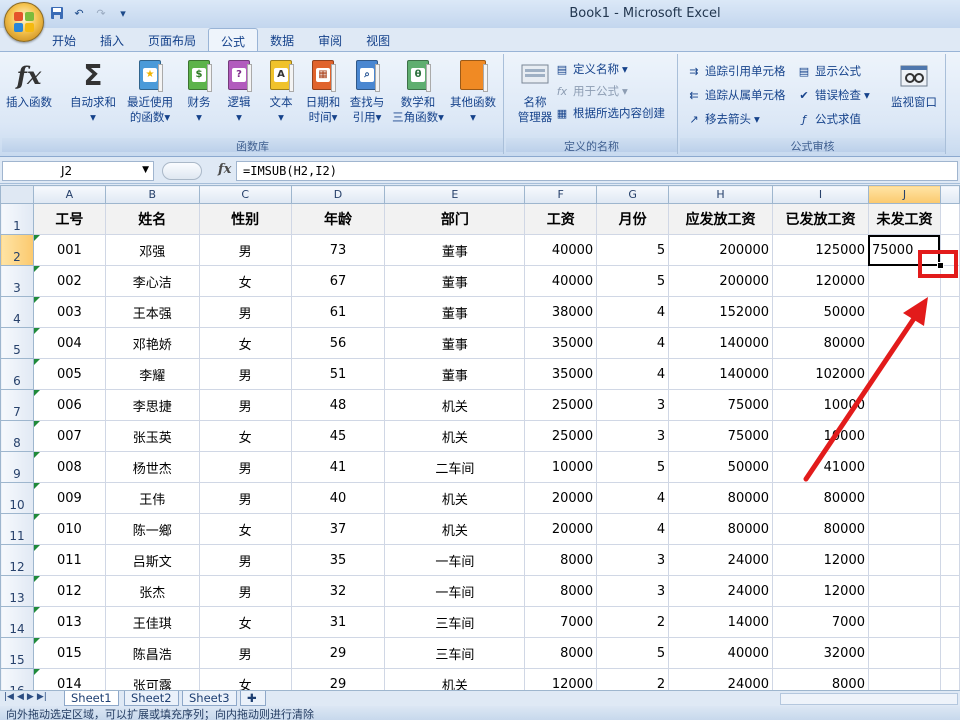 The image size is (960, 720). I want to click on data-cell: 015, so click(69, 653).